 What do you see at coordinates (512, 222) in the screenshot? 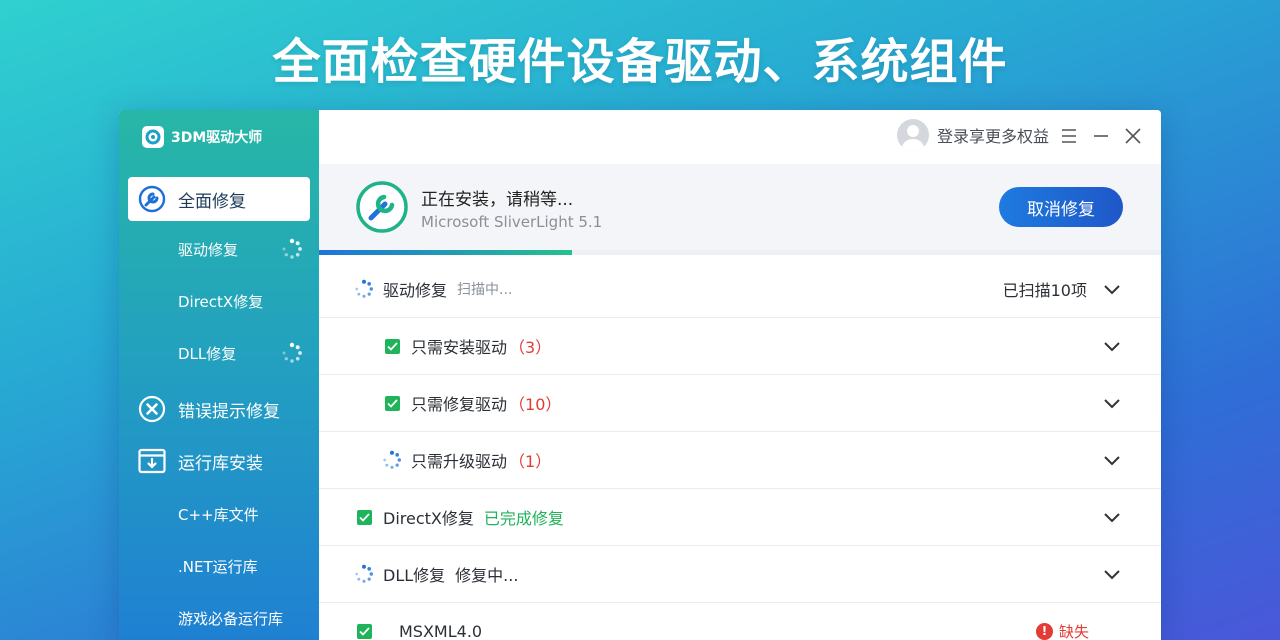
I see `status-subtitle: Microsoft SliverLight 5.1` at bounding box center [512, 222].